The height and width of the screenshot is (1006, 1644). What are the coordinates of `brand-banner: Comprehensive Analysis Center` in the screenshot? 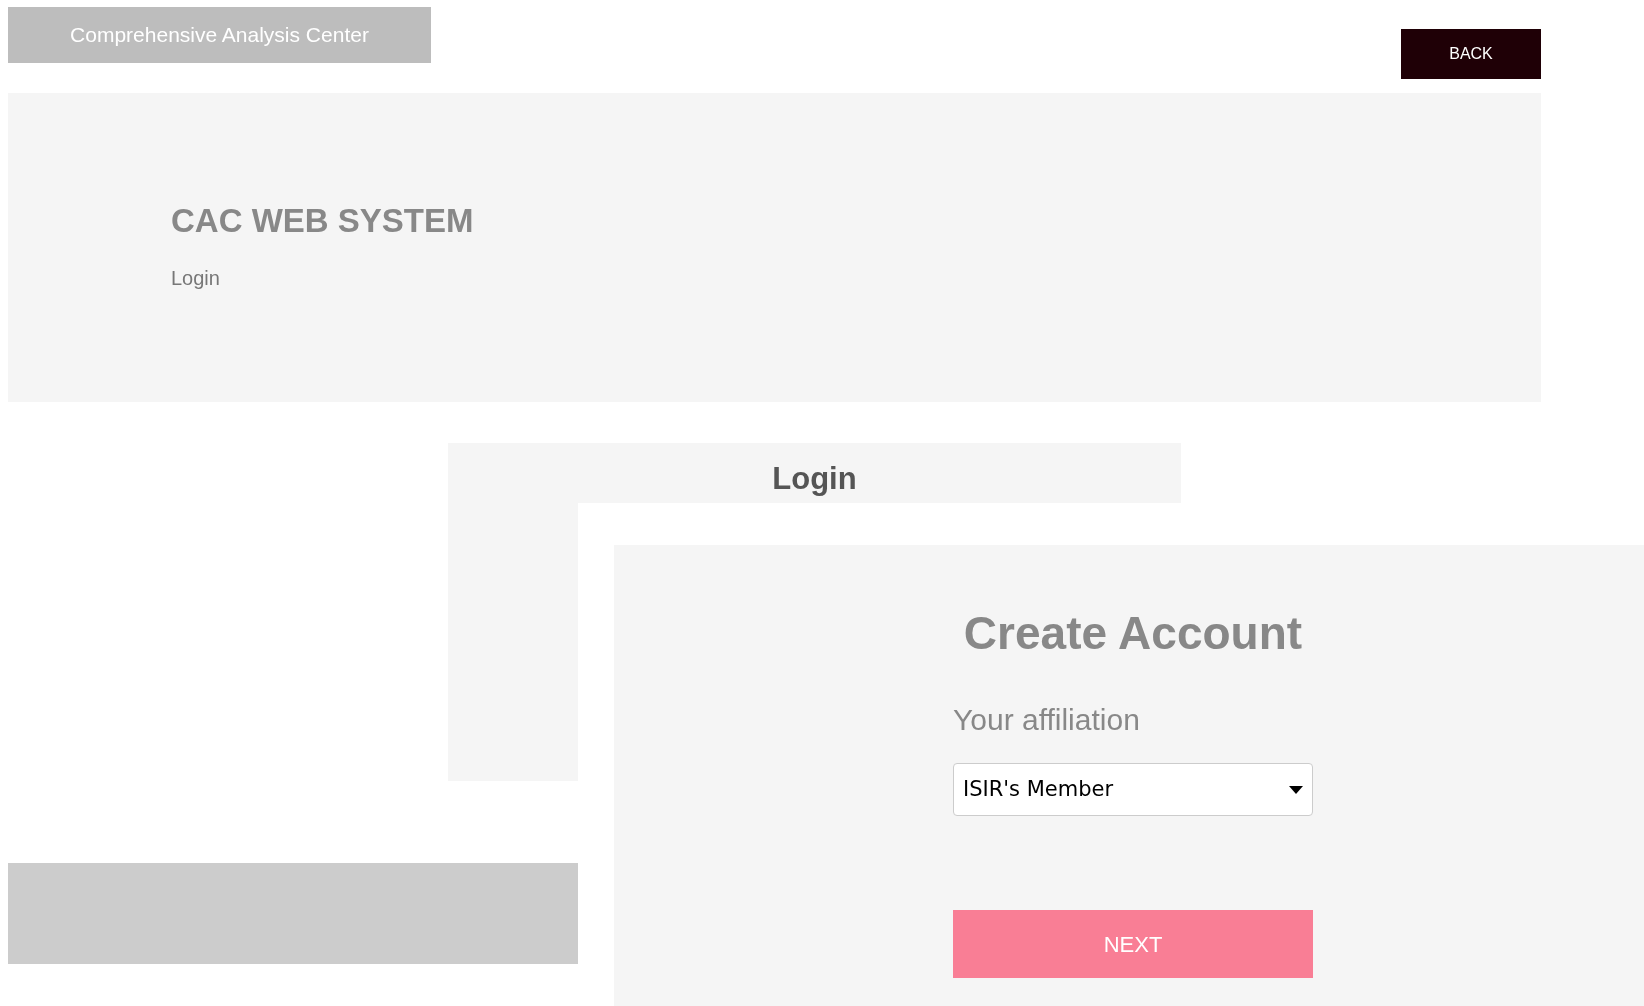 It's located at (219, 35).